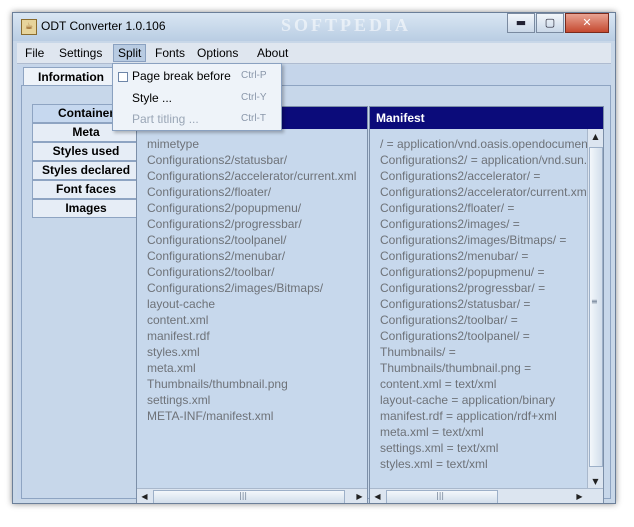 The height and width of the screenshot is (527, 634). Describe the element at coordinates (210, 416) in the screenshot. I see `list-item: META-INF/manifest.xml` at that location.